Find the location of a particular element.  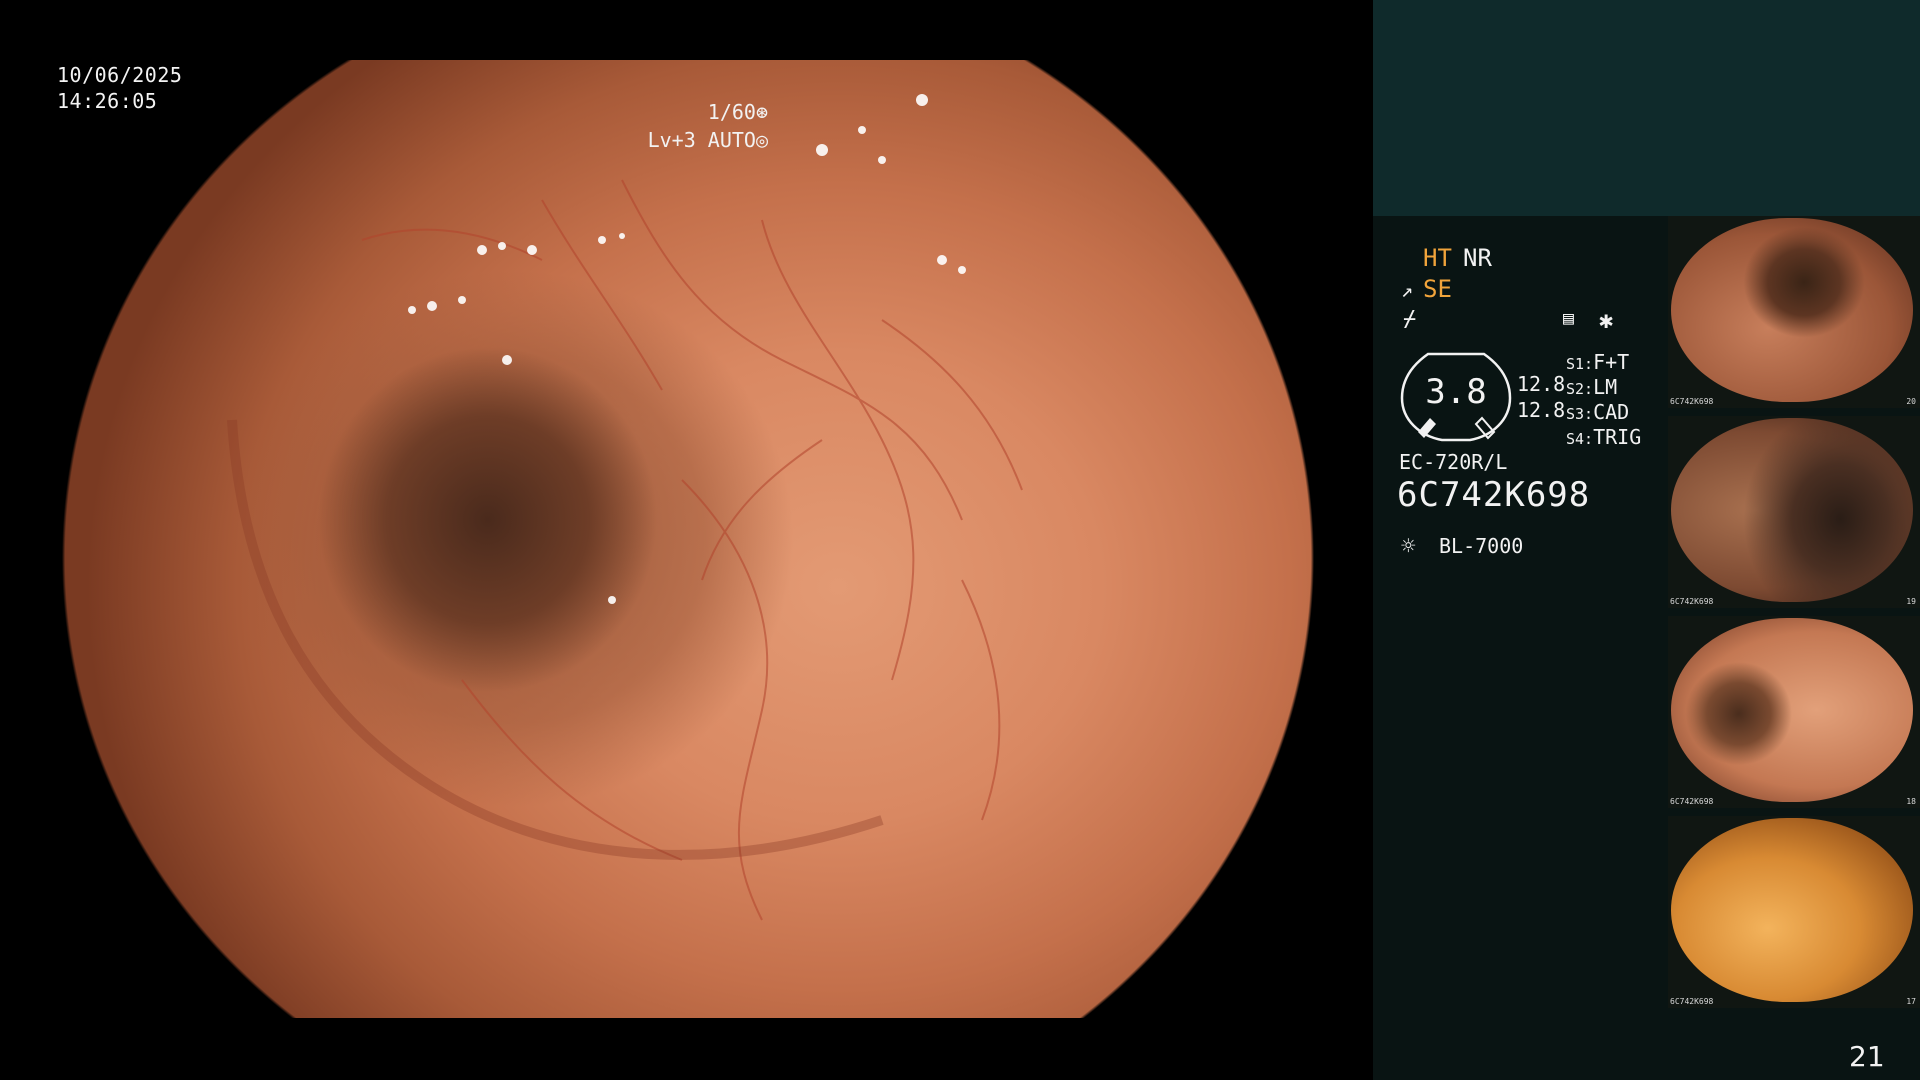

switch-s4: S4:TRIG is located at coordinates (1603, 437).